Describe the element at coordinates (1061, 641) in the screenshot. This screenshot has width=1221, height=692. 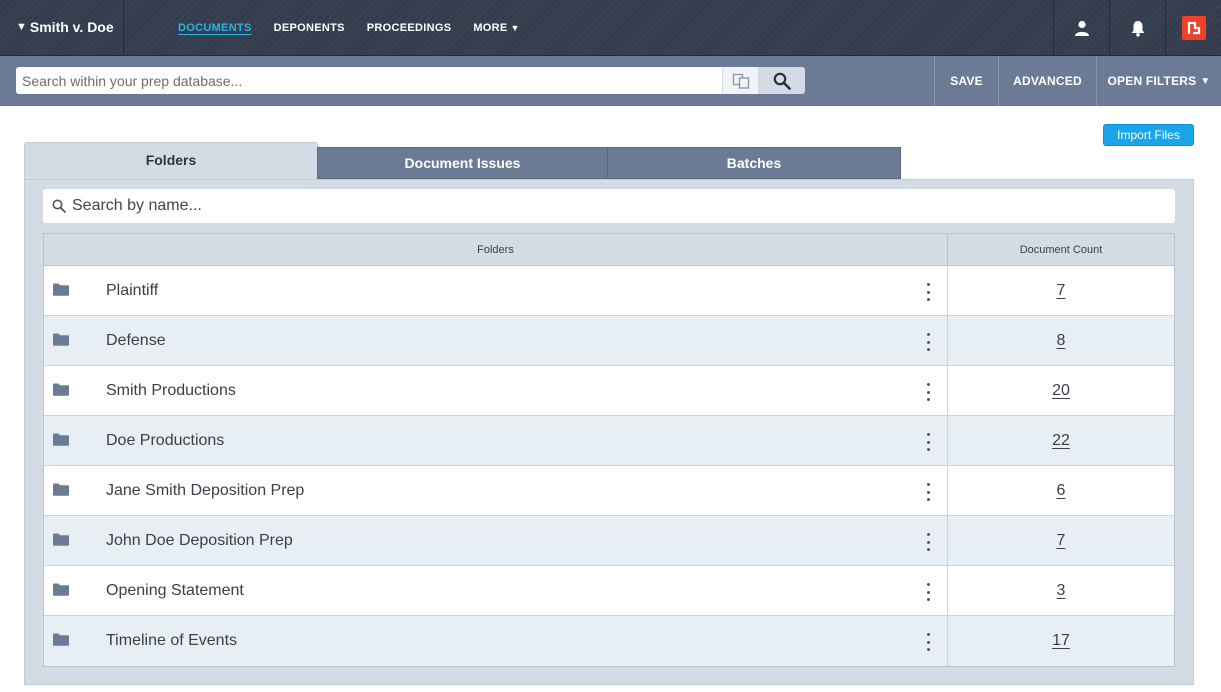
I see `document-count-link: 17` at that location.